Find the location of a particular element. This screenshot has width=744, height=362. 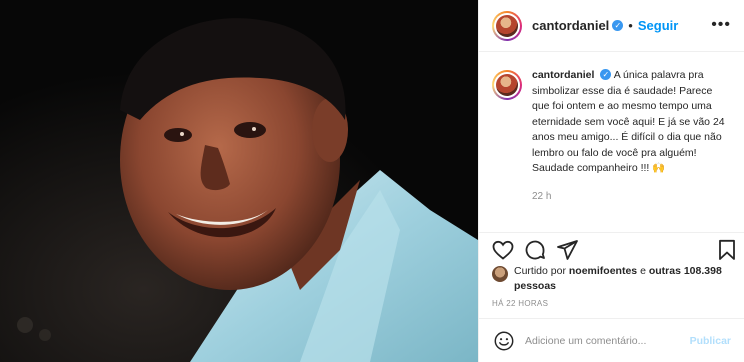

emoji-icon is located at coordinates (504, 341).